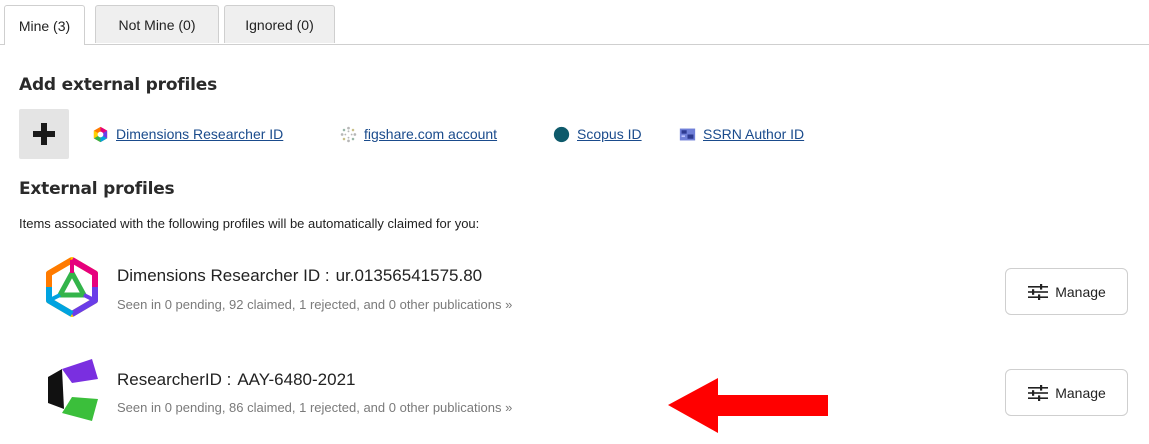 Image resolution: width=1149 pixels, height=444 pixels. I want to click on figshare-icon, so click(348, 134).